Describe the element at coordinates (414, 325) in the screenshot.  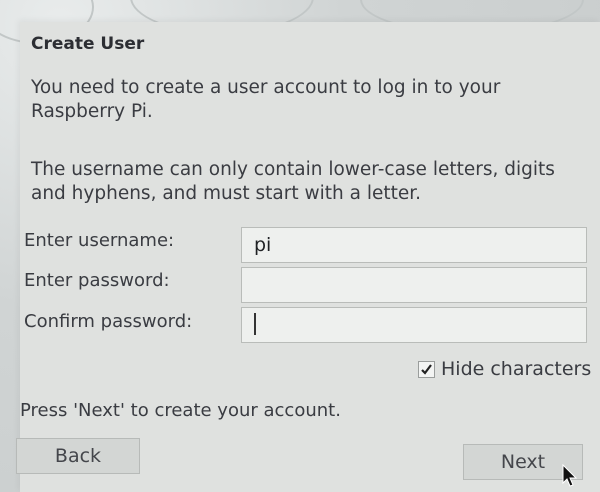
I see `confirm-password-input` at that location.